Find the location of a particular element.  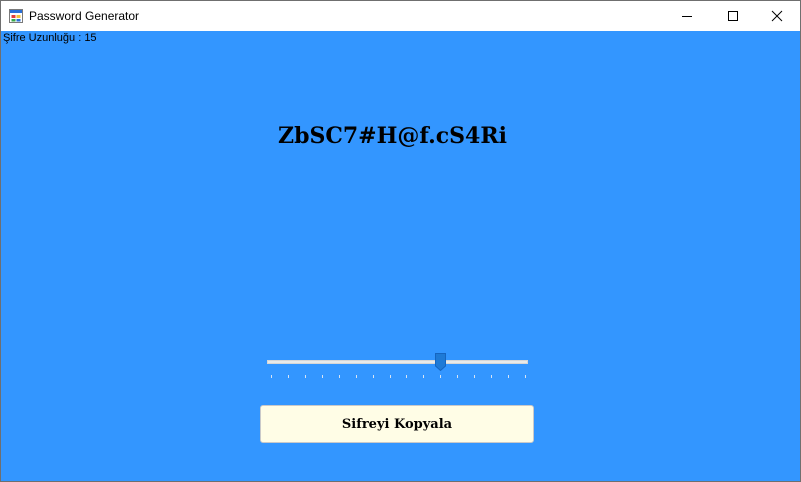

window-title: Password Generator is located at coordinates (84, 16).